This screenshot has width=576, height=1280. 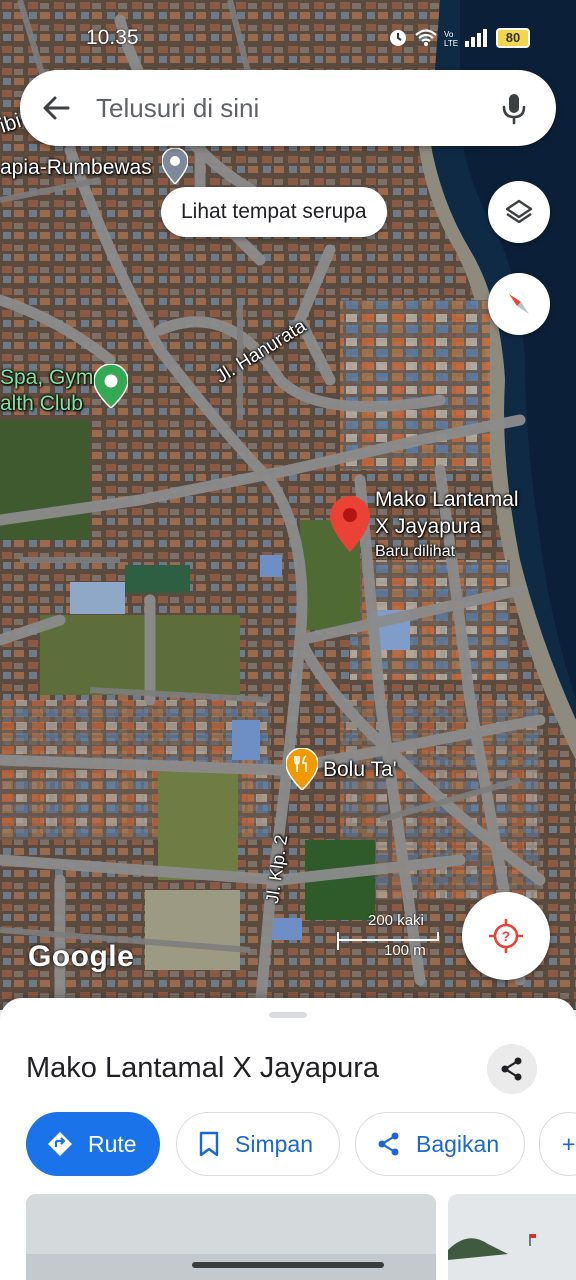 I want to click on route-label: Rute, so click(x=112, y=1143).